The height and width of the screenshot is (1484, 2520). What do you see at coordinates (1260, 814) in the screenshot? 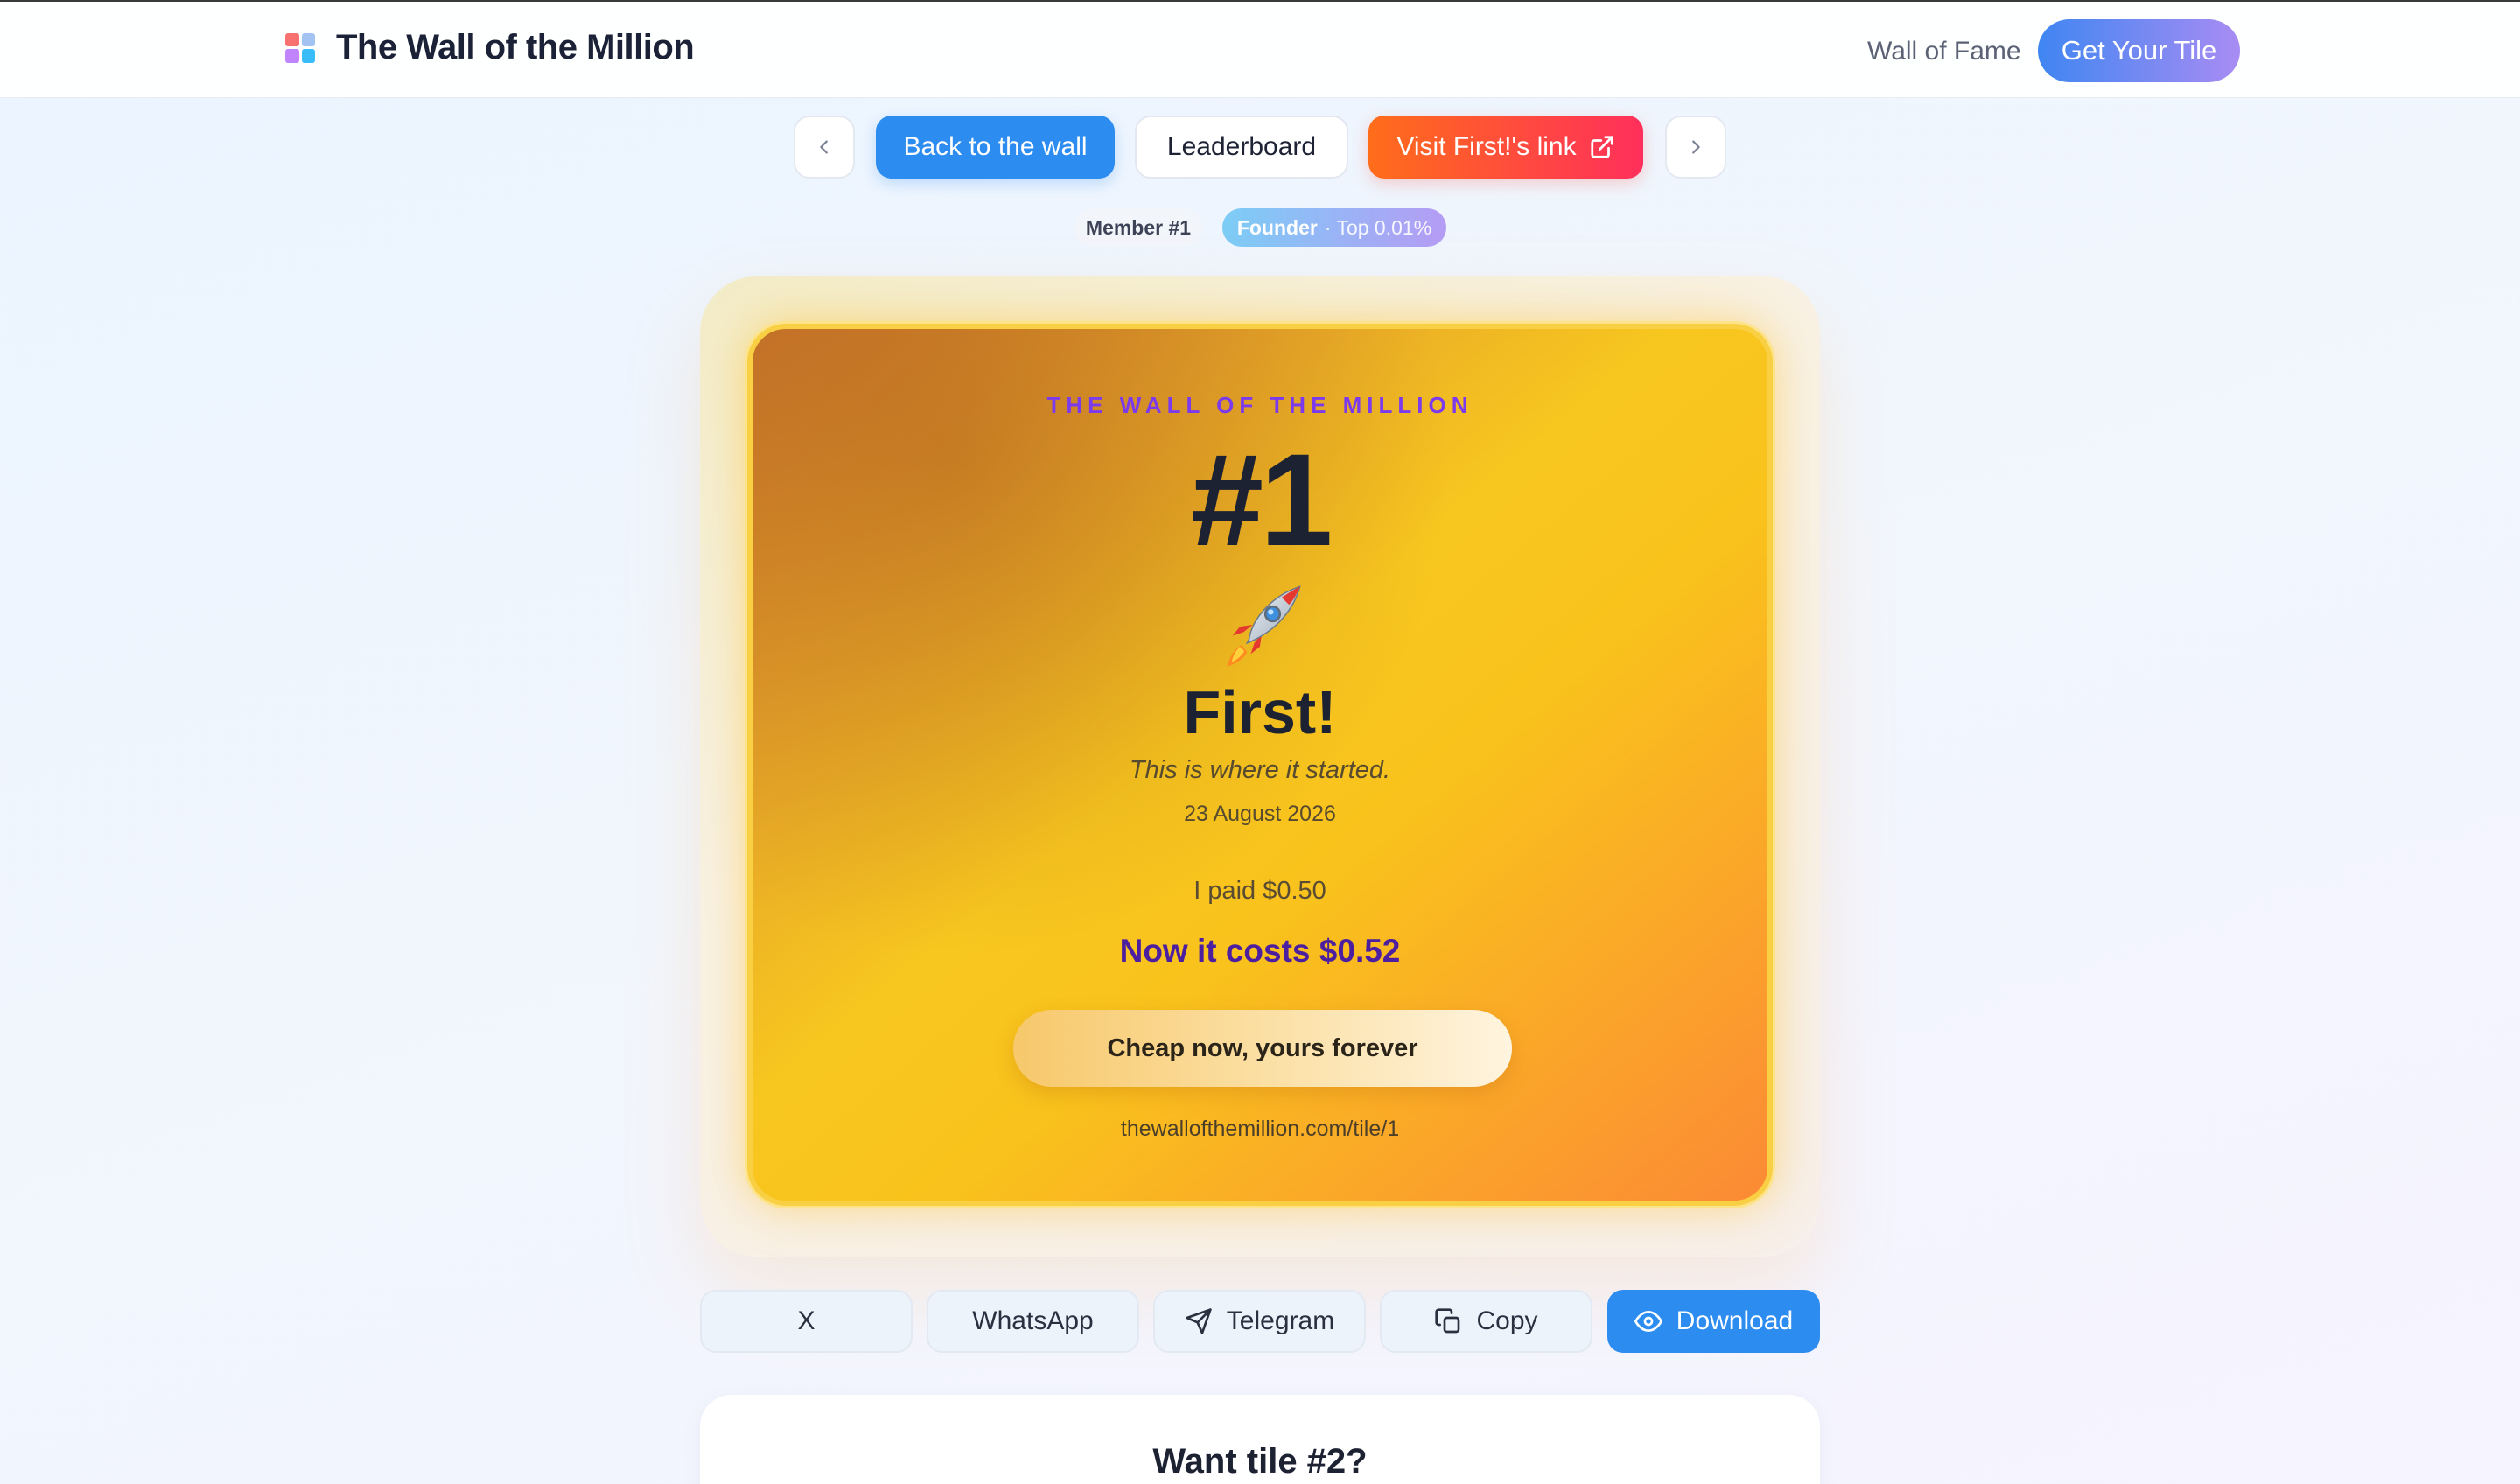
I see `tile-date: 23 August 2026` at bounding box center [1260, 814].